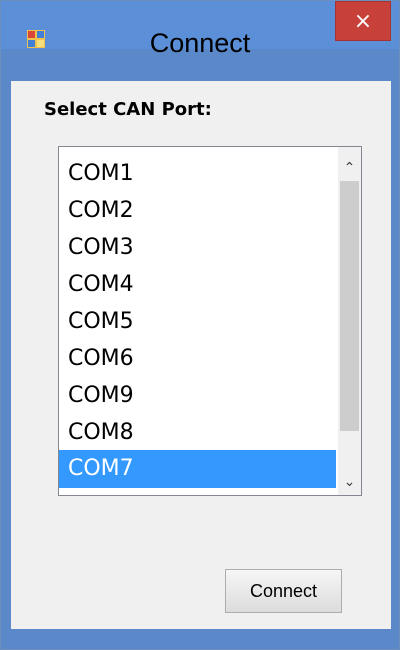 This screenshot has width=400, height=650. Describe the element at coordinates (197, 359) in the screenshot. I see `list-item-com6: COM6` at that location.